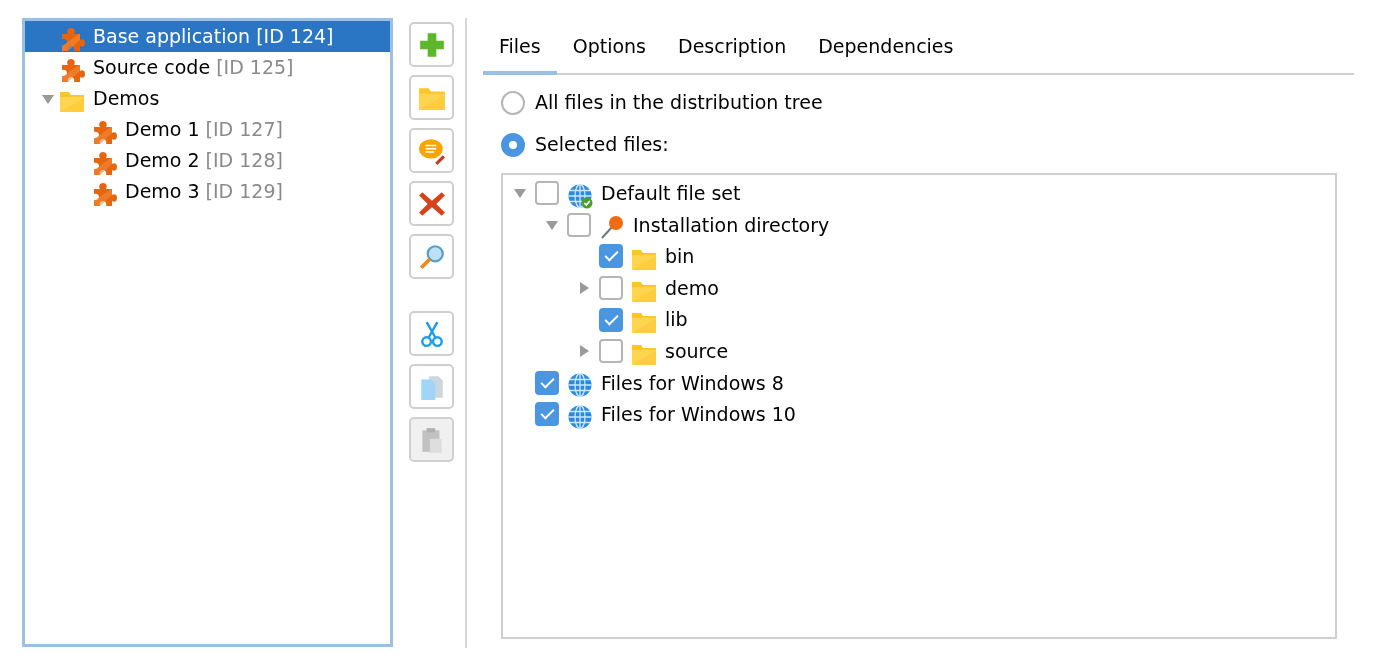 The width and height of the screenshot is (1374, 661). I want to click on search-icon, so click(431, 256).